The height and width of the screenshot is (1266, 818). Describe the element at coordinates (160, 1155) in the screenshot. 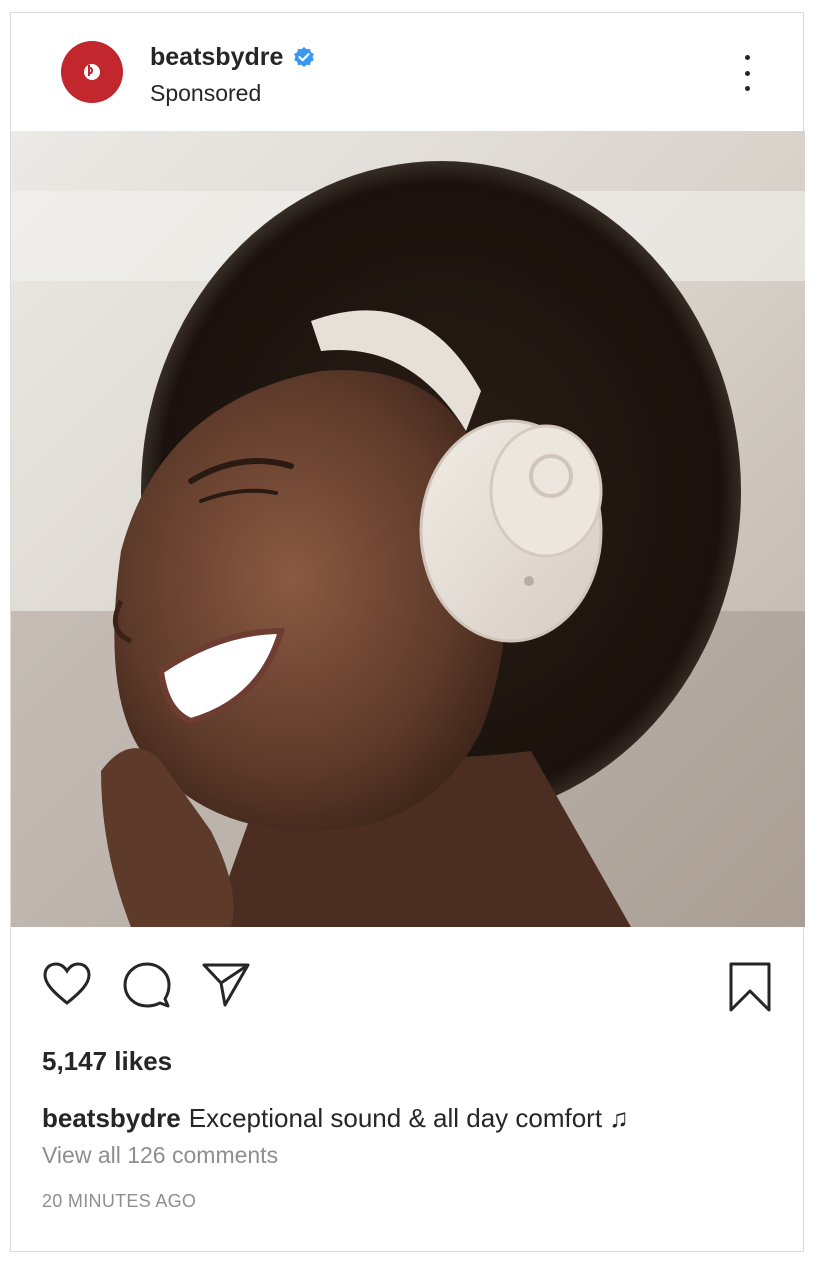

I see `view-comments-link: View all 126 comments` at that location.